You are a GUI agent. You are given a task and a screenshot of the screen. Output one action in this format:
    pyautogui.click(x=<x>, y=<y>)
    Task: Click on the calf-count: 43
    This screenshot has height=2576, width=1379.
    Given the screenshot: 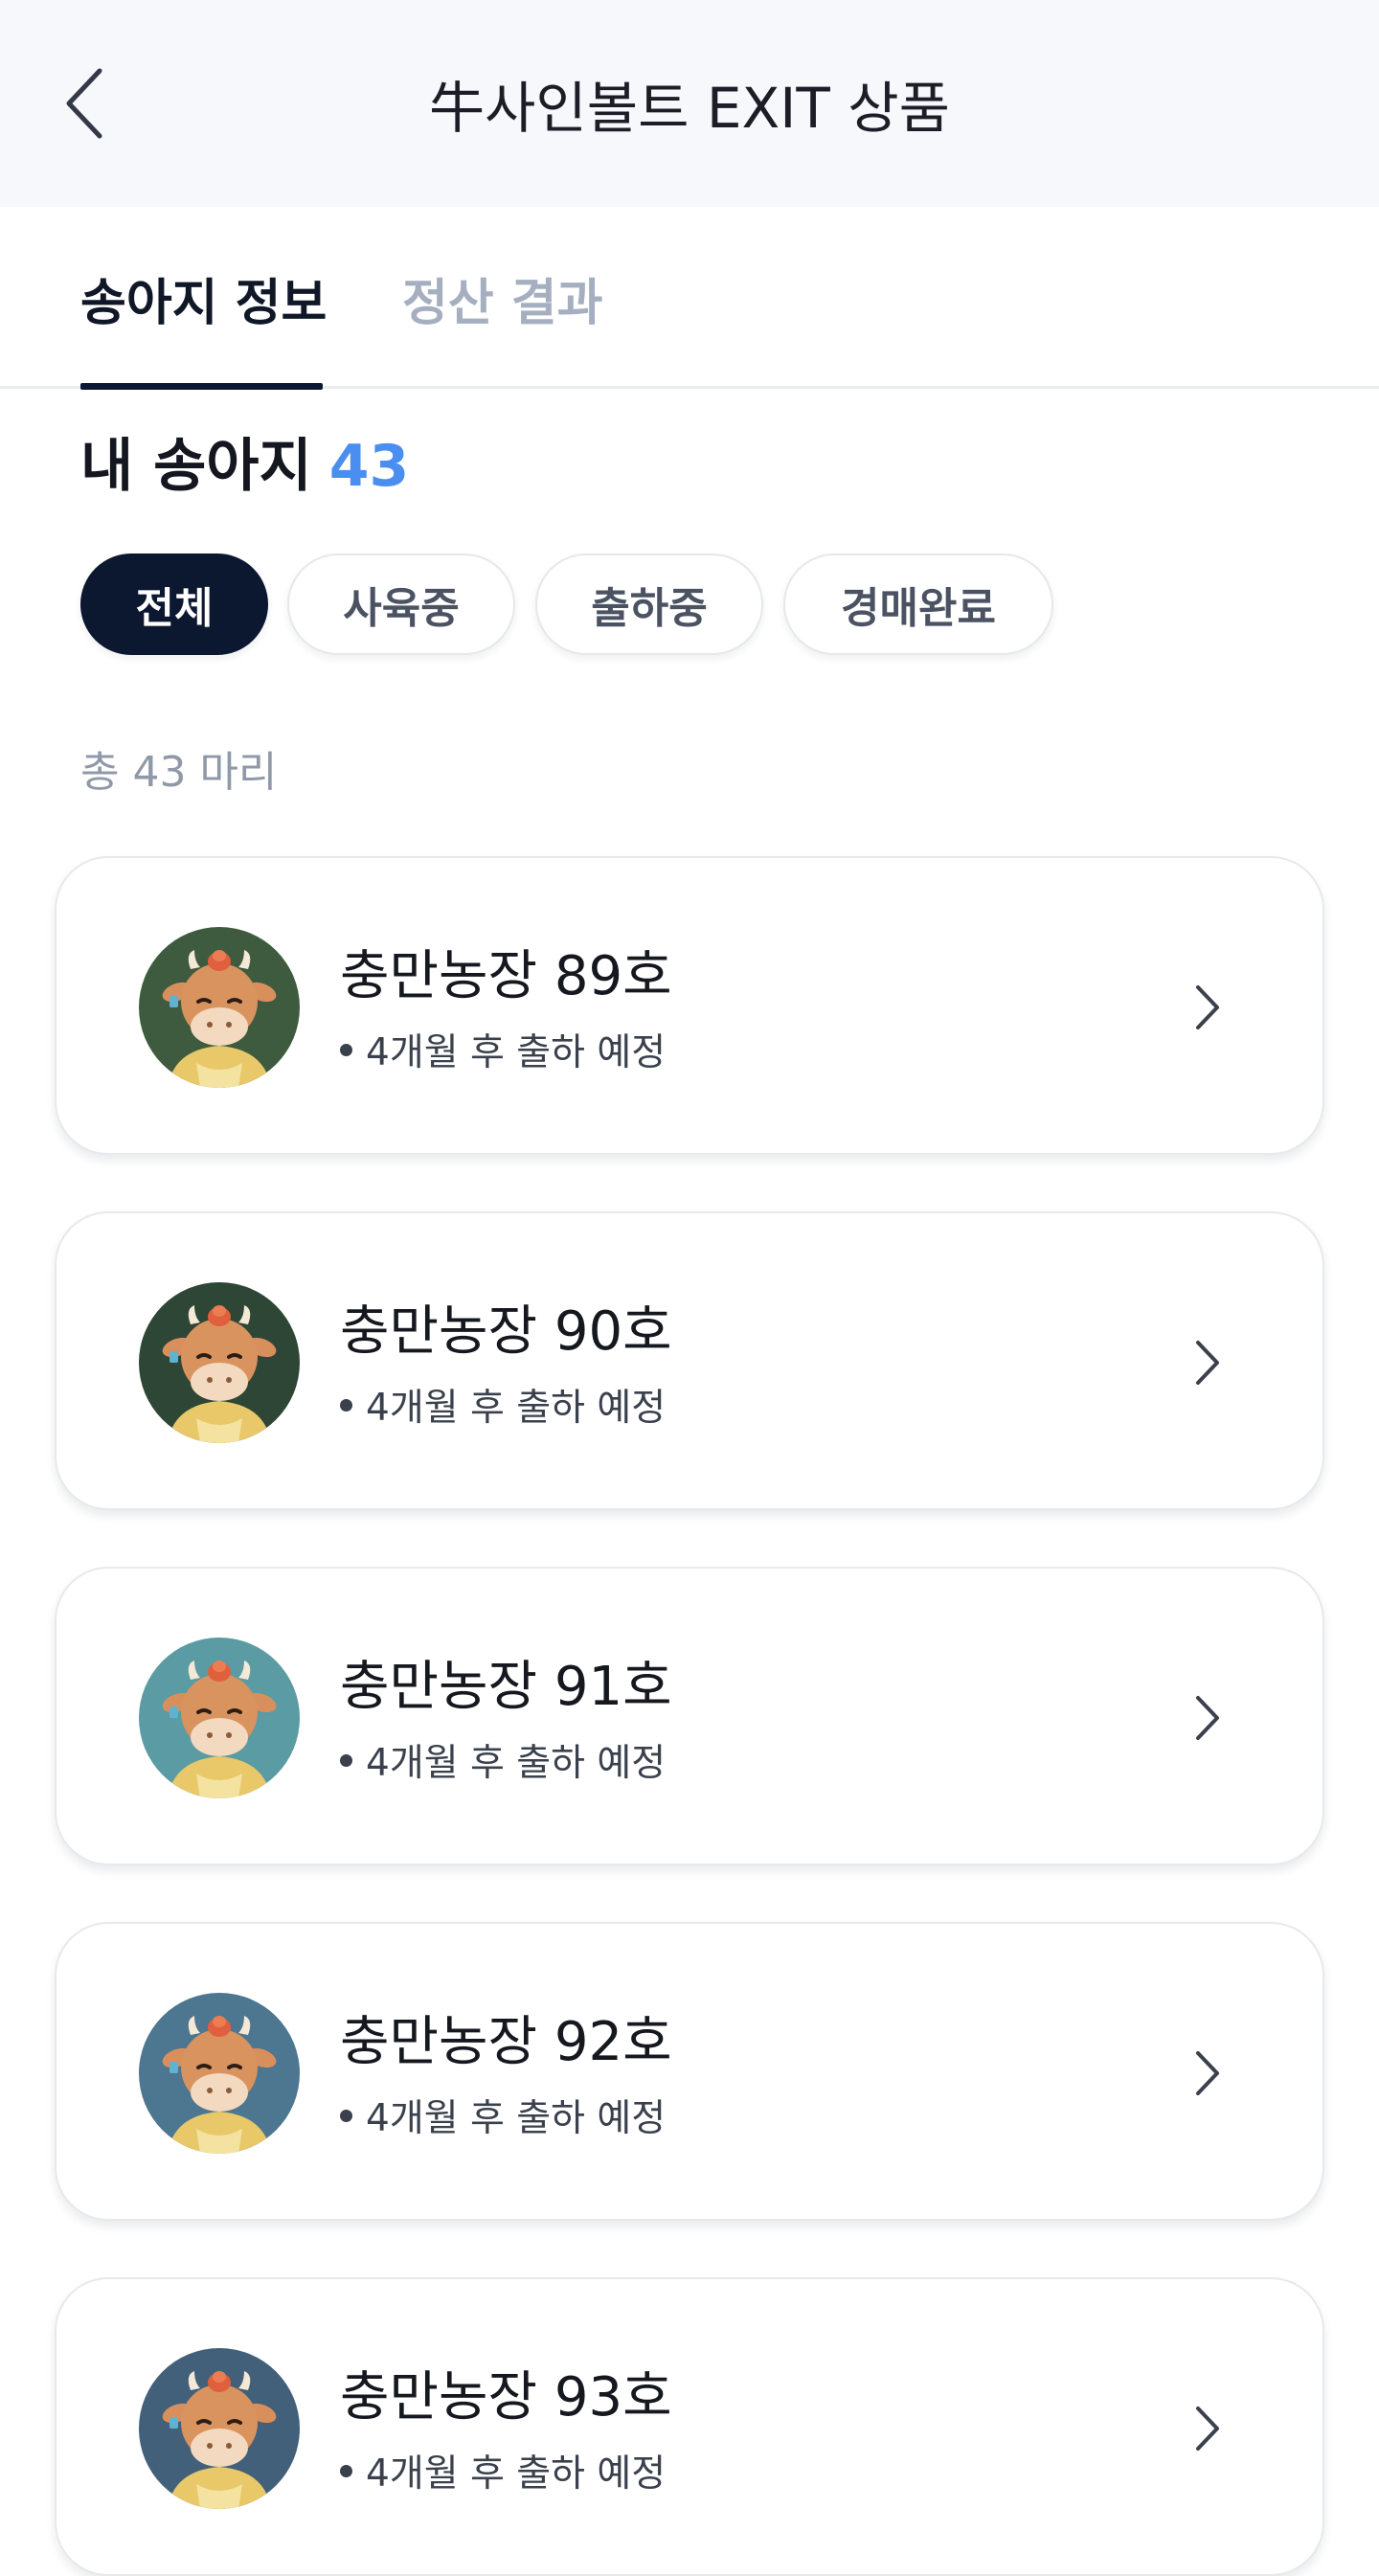 What is the action you would take?
    pyautogui.click(x=369, y=466)
    